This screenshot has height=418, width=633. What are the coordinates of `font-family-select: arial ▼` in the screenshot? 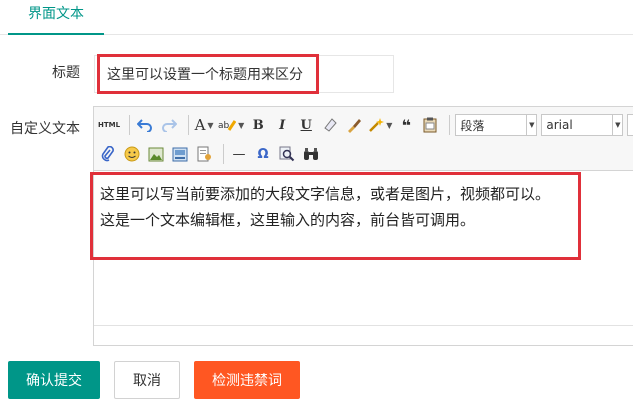 It's located at (582, 125).